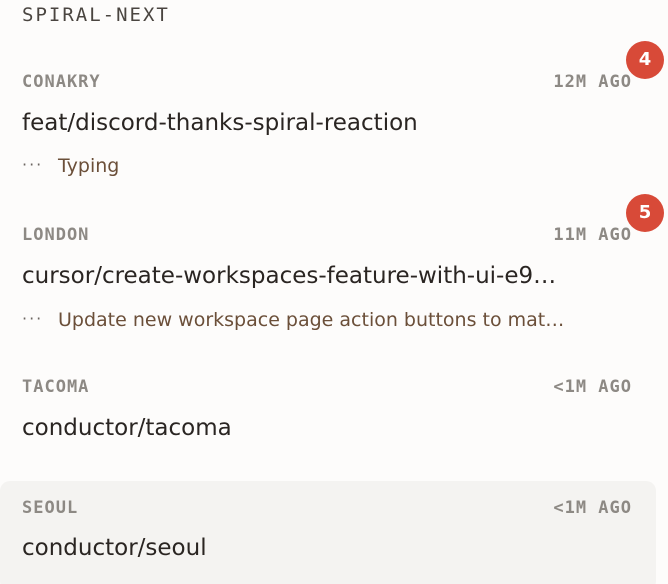  I want to click on workspace-location: TACOMA, so click(56, 387).